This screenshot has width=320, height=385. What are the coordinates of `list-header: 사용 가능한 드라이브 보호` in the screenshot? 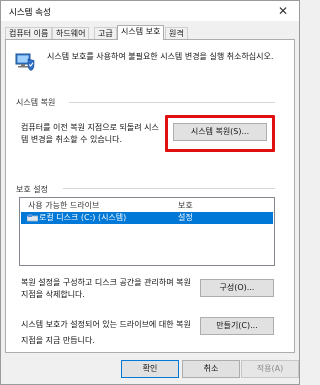 It's located at (147, 205).